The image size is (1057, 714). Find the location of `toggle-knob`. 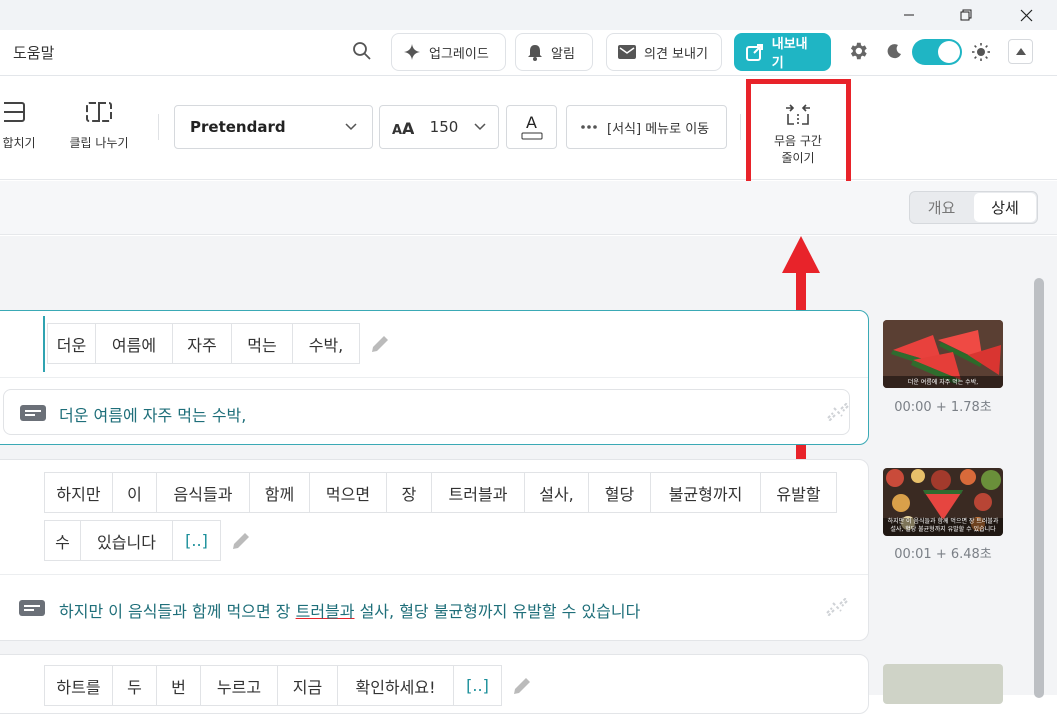

toggle-knob is located at coordinates (949, 52).